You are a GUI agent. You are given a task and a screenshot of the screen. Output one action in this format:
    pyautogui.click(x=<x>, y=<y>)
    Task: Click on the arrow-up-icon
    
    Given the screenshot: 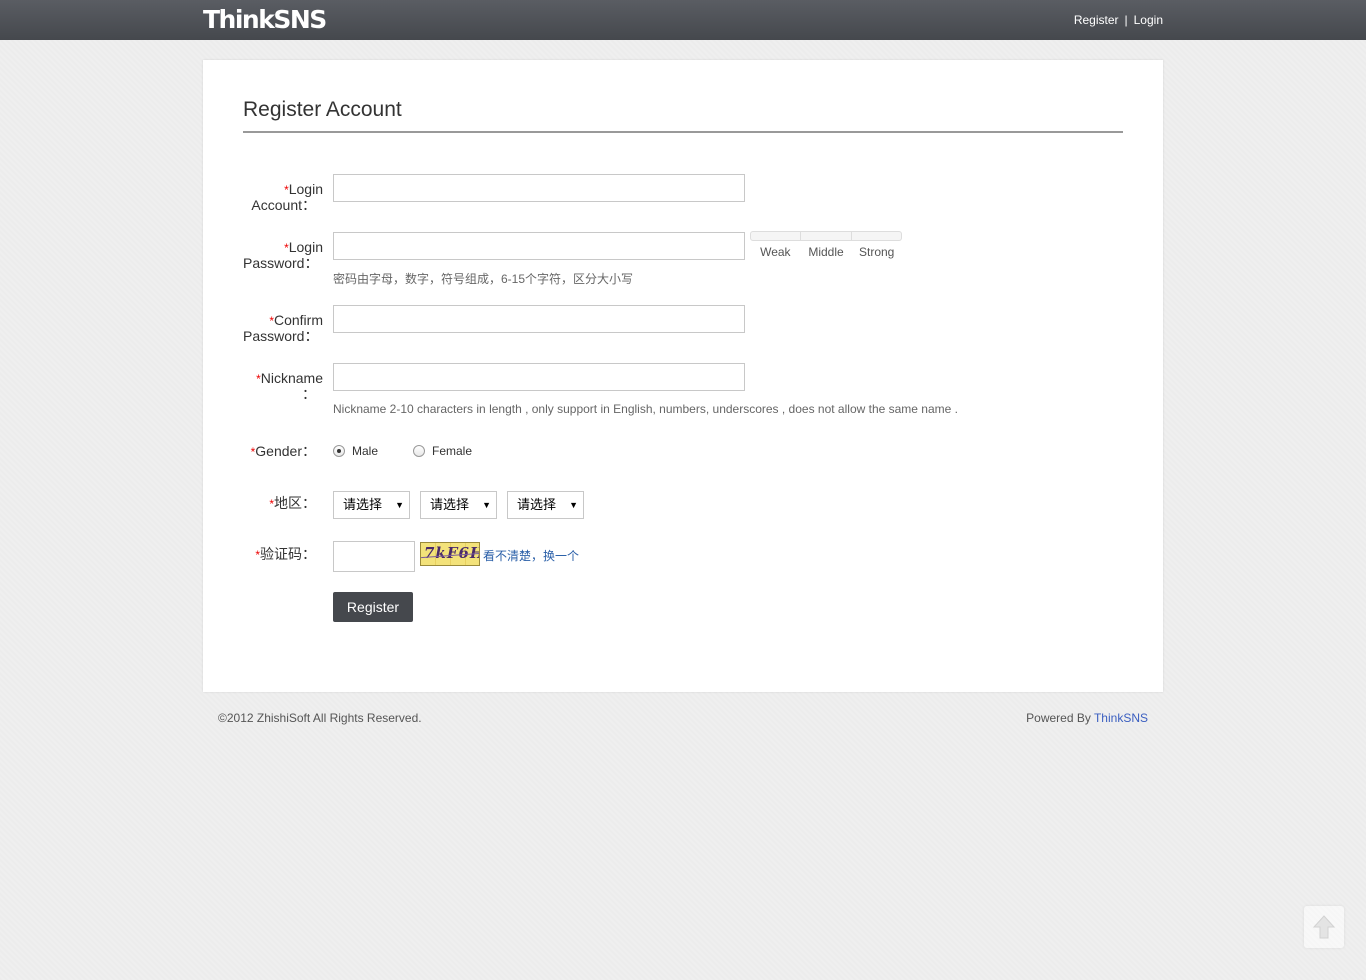 What is the action you would take?
    pyautogui.click(x=1324, y=927)
    